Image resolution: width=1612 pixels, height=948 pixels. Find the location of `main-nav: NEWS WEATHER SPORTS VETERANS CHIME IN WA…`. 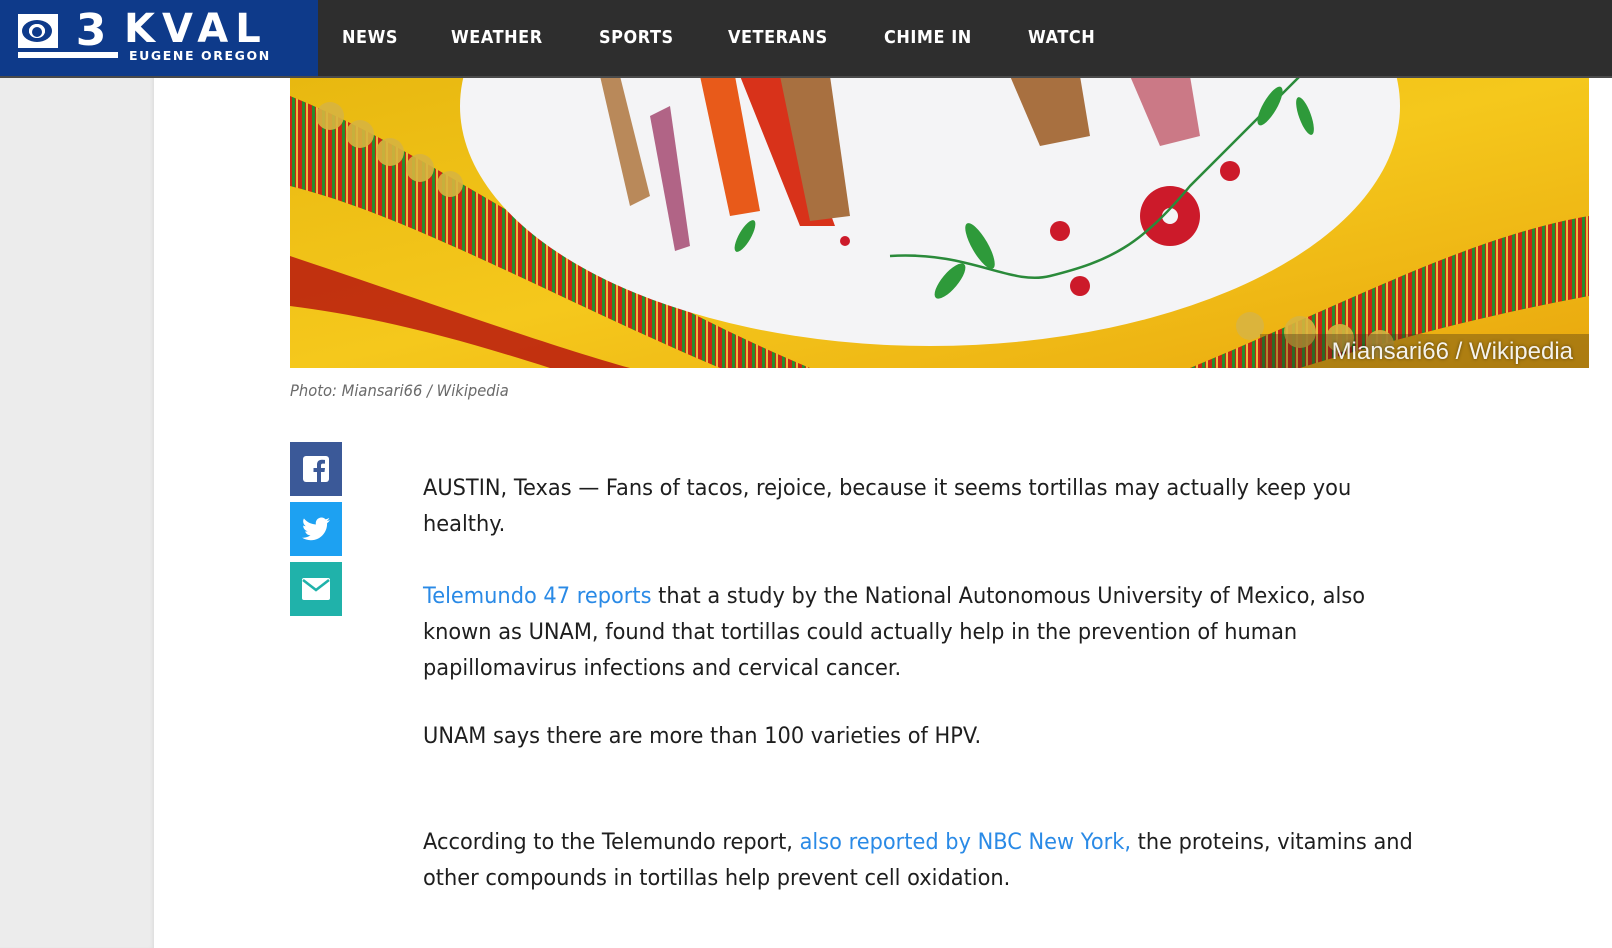

main-nav: NEWS WEATHER SPORTS VETERANS CHIME IN WA… is located at coordinates (745, 38).